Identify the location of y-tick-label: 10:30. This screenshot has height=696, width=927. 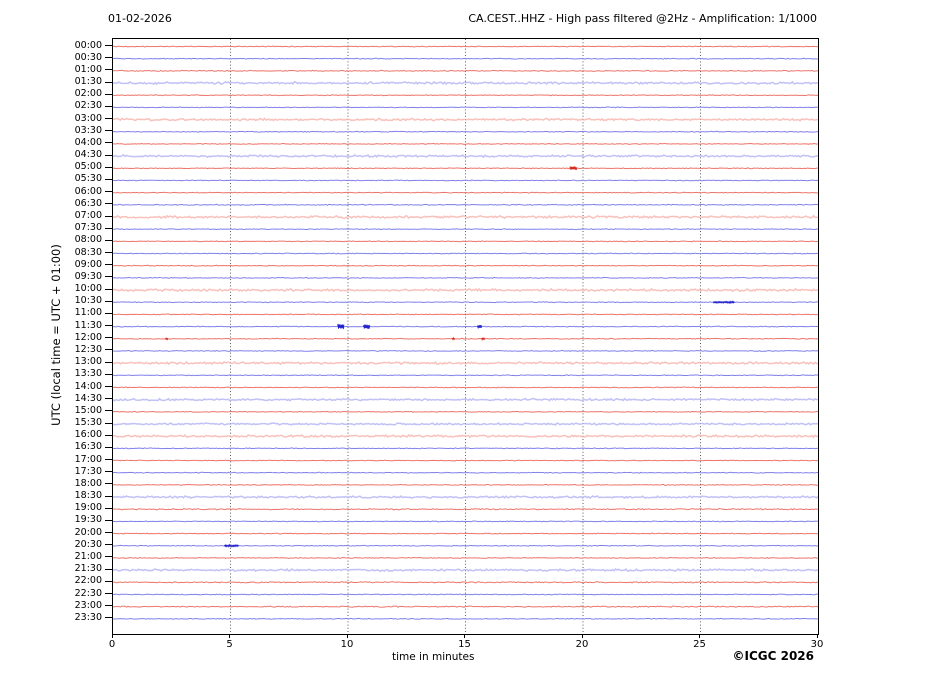
(88, 301).